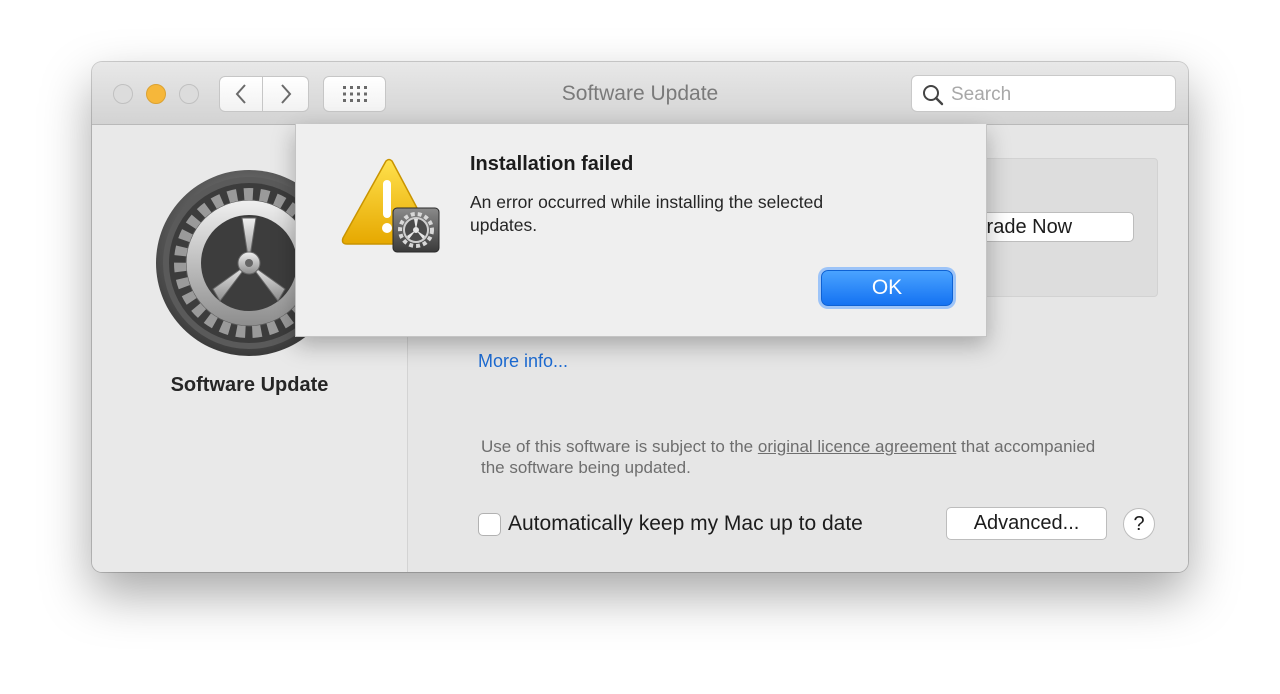  Describe the element at coordinates (640, 93) in the screenshot. I see `titlebar: Software Update Search` at that location.